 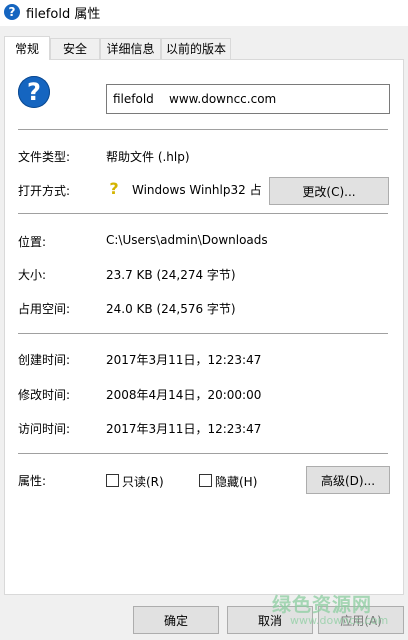 I want to click on modified-value: 2008年4月14日，20:00:00, so click(x=184, y=395).